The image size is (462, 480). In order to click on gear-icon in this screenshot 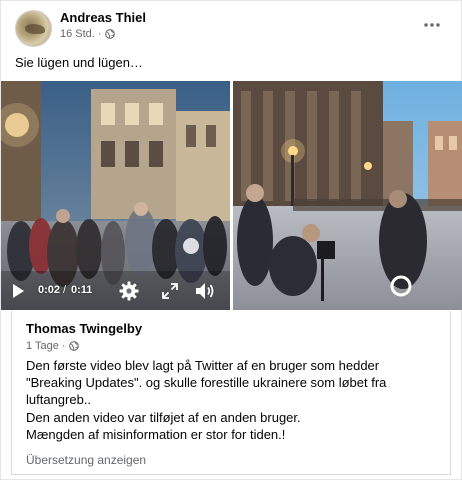, I will do `click(129, 291)`.